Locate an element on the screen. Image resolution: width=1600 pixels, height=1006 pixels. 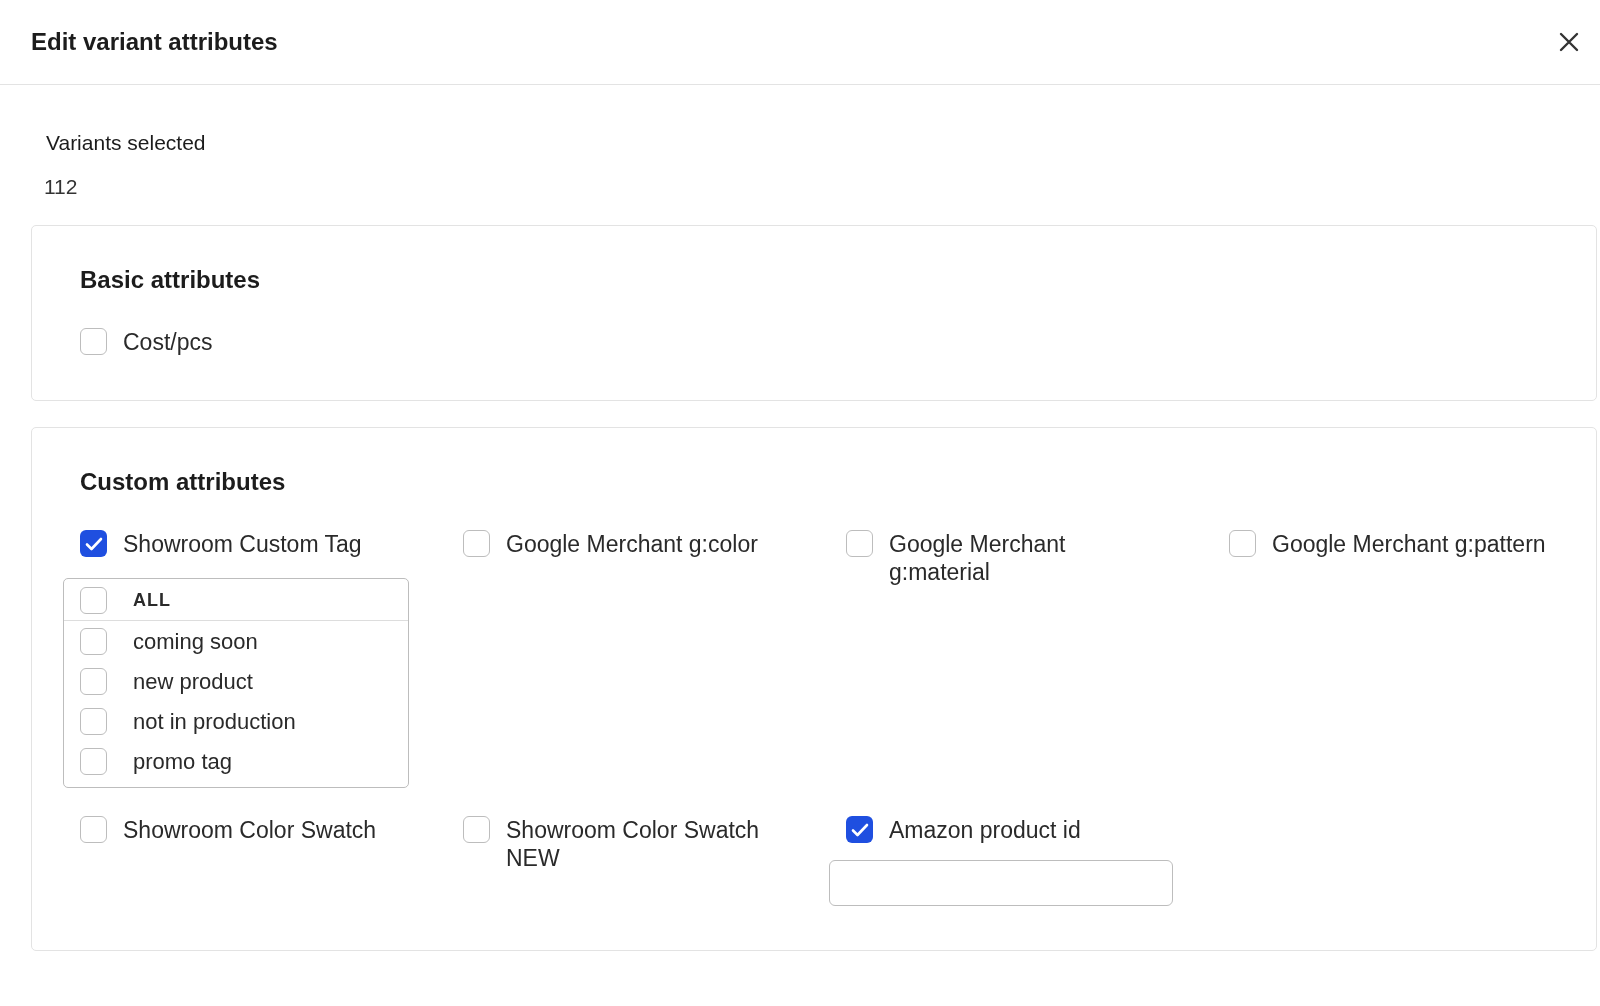
option-label: ALL is located at coordinates (152, 600).